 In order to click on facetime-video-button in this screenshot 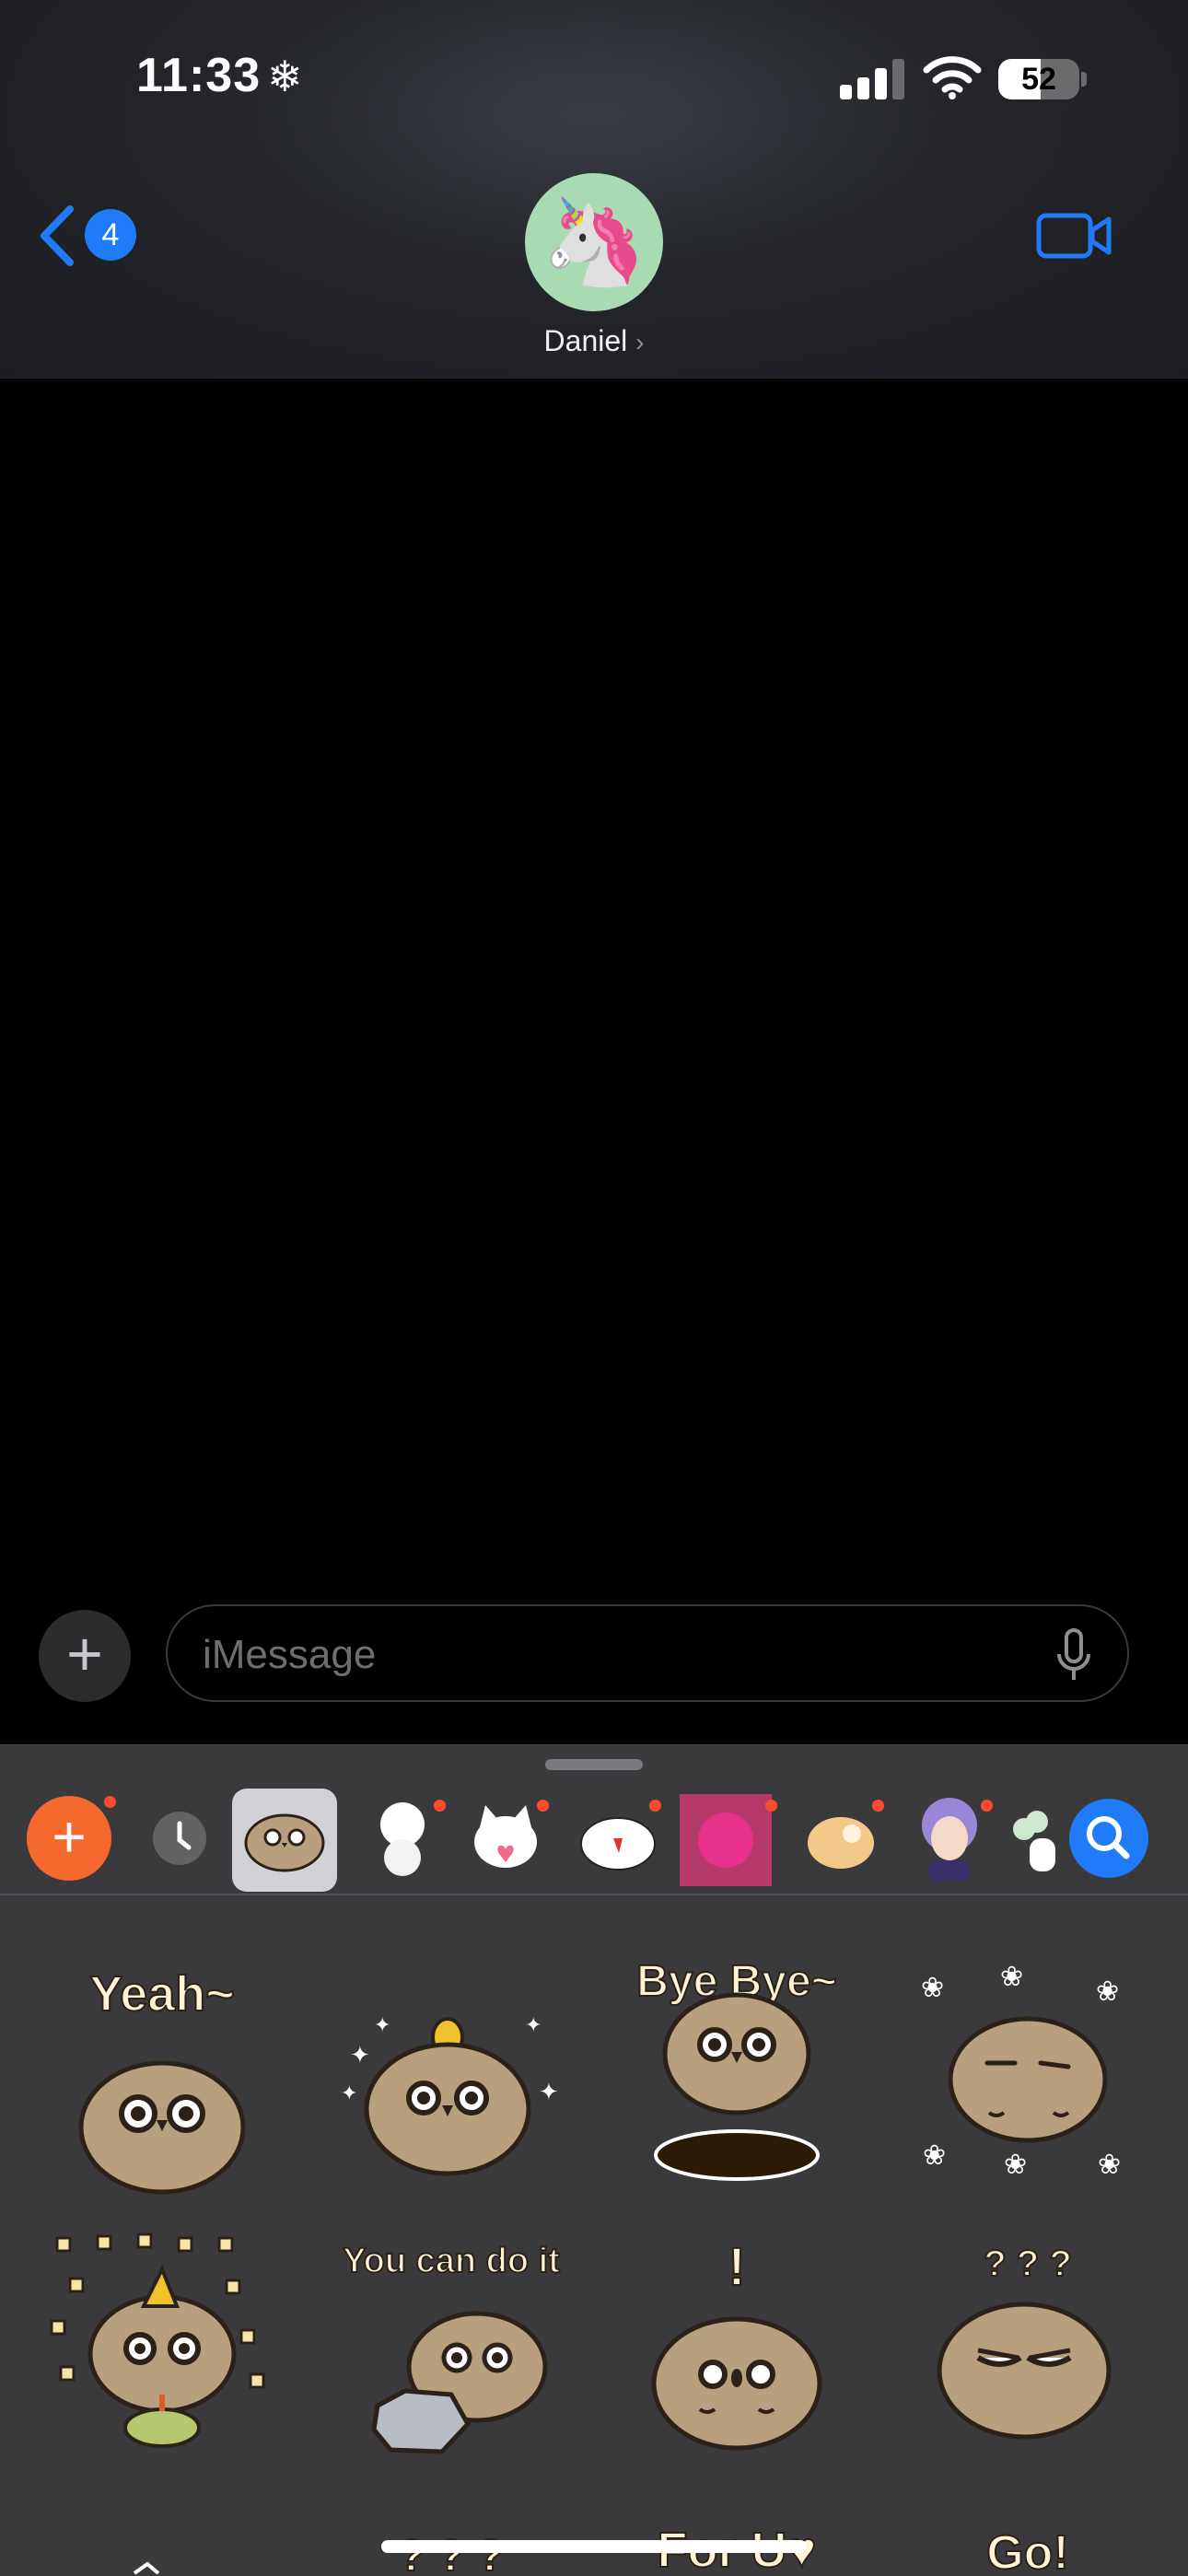, I will do `click(1073, 235)`.